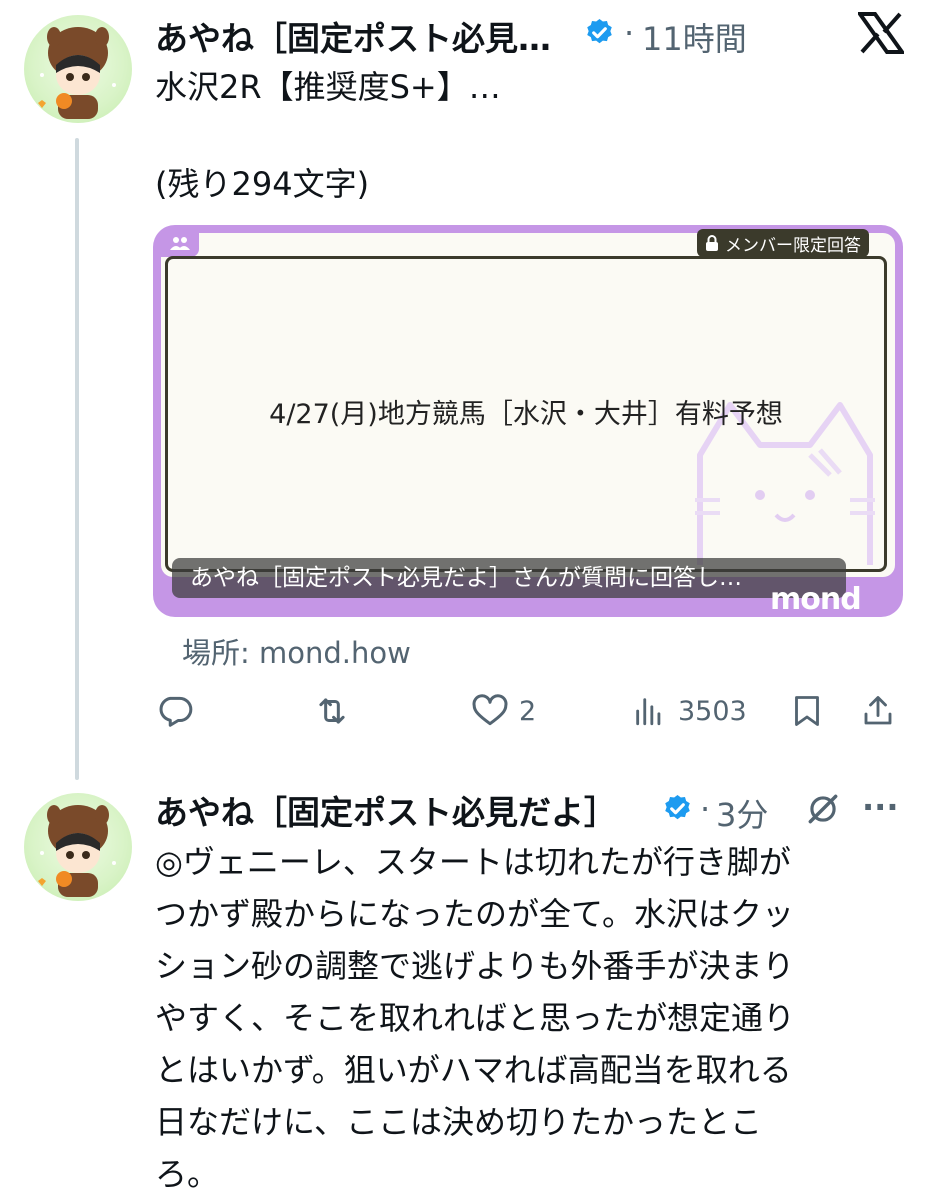 The image size is (925, 1200). What do you see at coordinates (386, 810) in the screenshot?
I see `author-name: あやね［固定ポスト必見だよ］` at bounding box center [386, 810].